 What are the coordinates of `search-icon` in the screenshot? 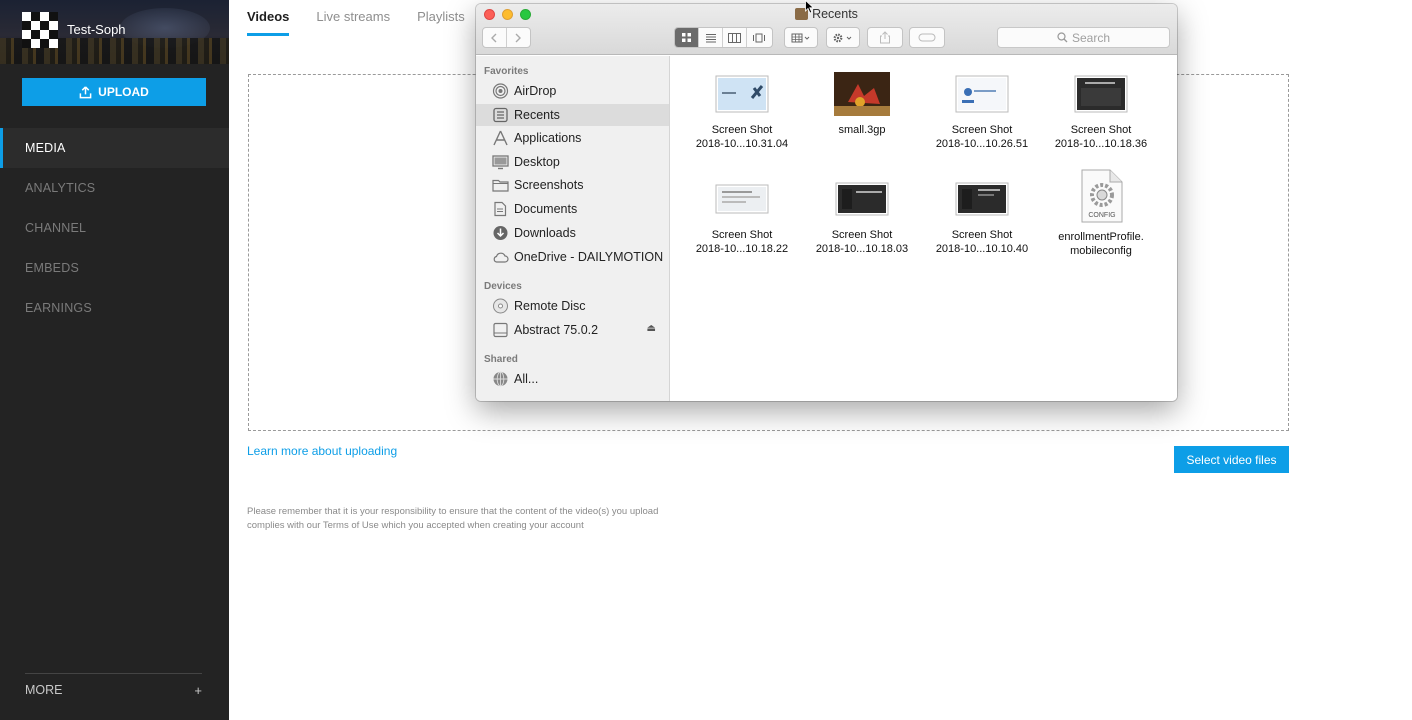 It's located at (1062, 37).